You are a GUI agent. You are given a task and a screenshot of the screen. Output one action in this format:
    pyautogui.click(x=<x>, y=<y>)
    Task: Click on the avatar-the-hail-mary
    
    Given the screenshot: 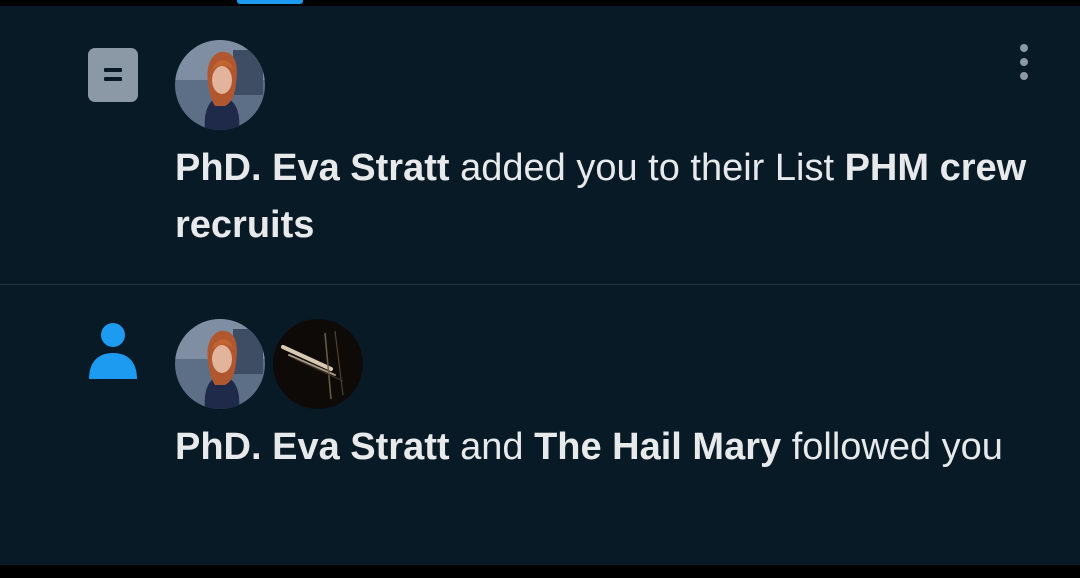 What is the action you would take?
    pyautogui.click(x=318, y=364)
    